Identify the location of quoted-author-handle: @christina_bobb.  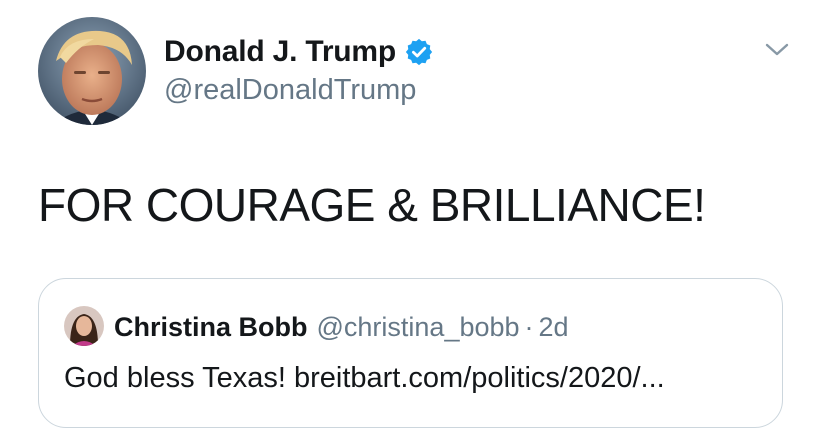
(418, 327).